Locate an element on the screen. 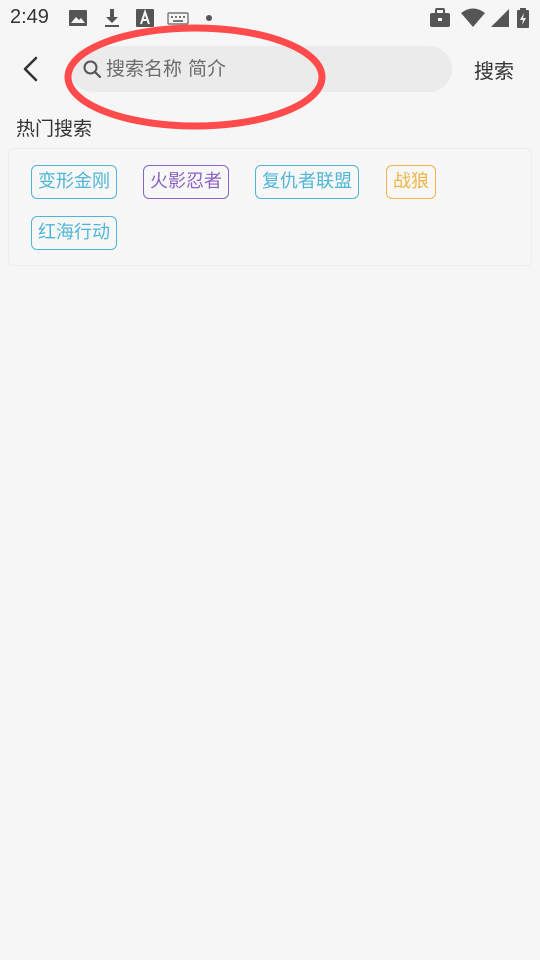 This screenshot has width=540, height=960. search-input is located at coordinates (271, 69).